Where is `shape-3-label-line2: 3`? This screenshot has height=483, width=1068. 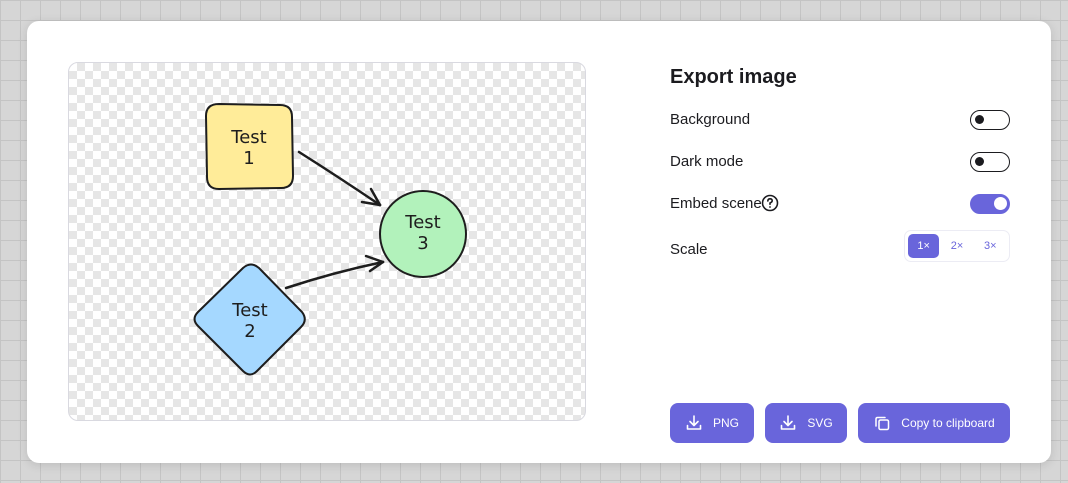 shape-3-label-line2: 3 is located at coordinates (422, 243).